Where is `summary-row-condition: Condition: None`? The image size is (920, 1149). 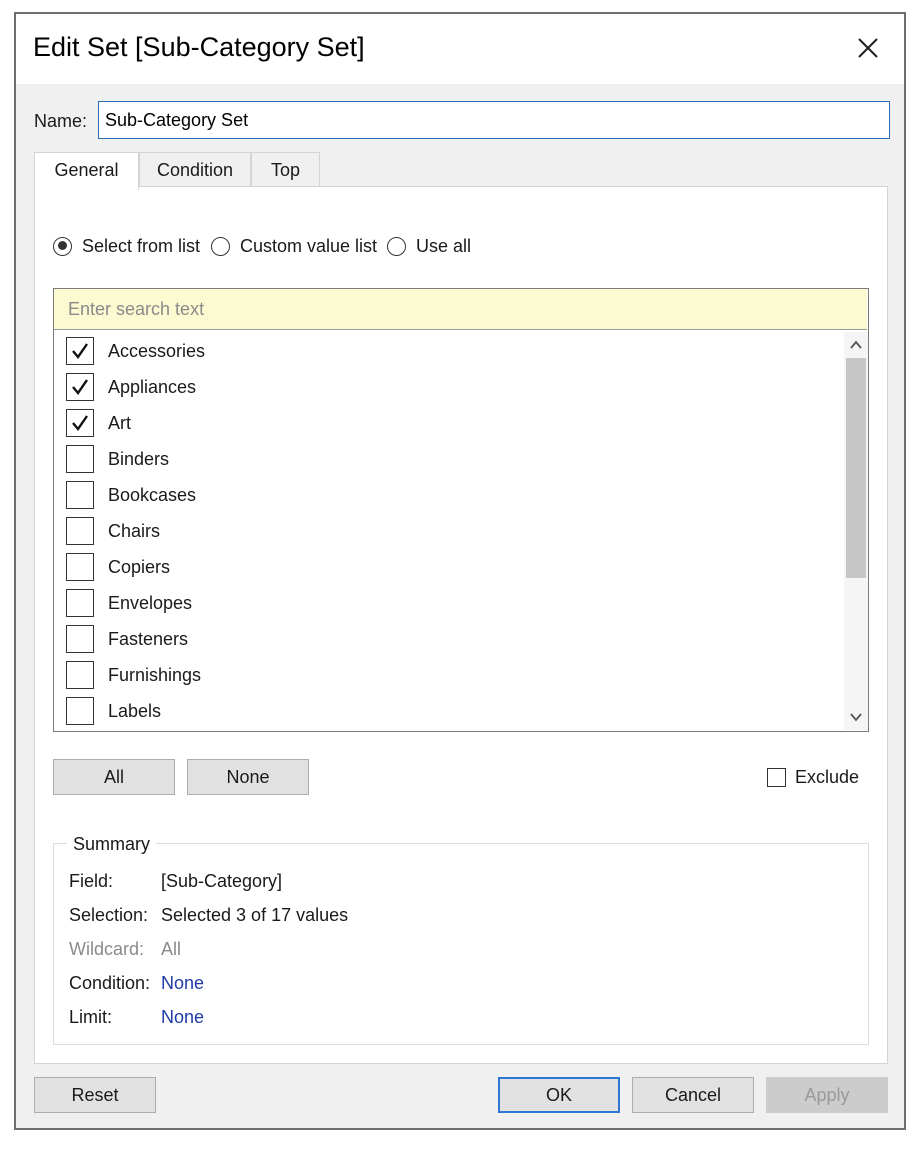
summary-row-condition: Condition: None is located at coordinates (136, 983).